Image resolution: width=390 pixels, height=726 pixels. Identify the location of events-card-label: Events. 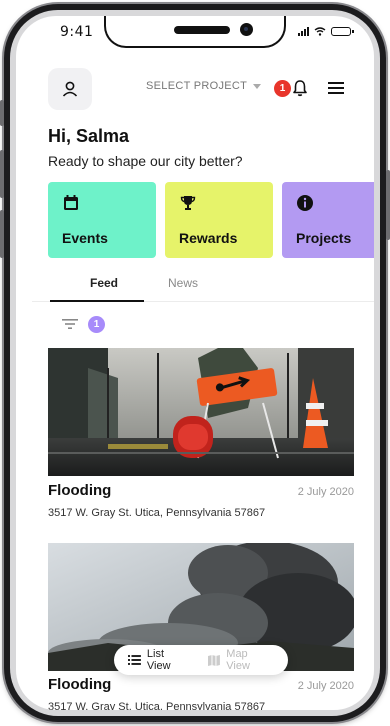
(85, 238).